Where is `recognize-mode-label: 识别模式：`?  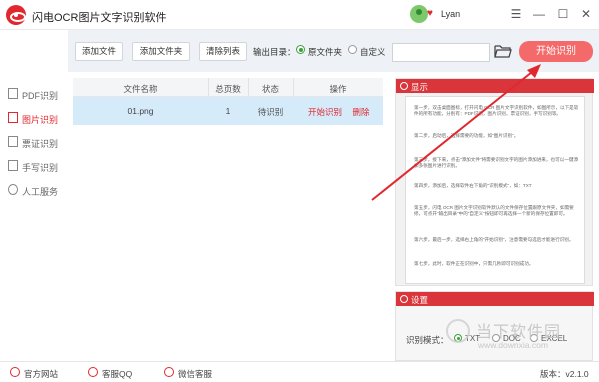 recognize-mode-label: 识别模式： is located at coordinates (427, 340).